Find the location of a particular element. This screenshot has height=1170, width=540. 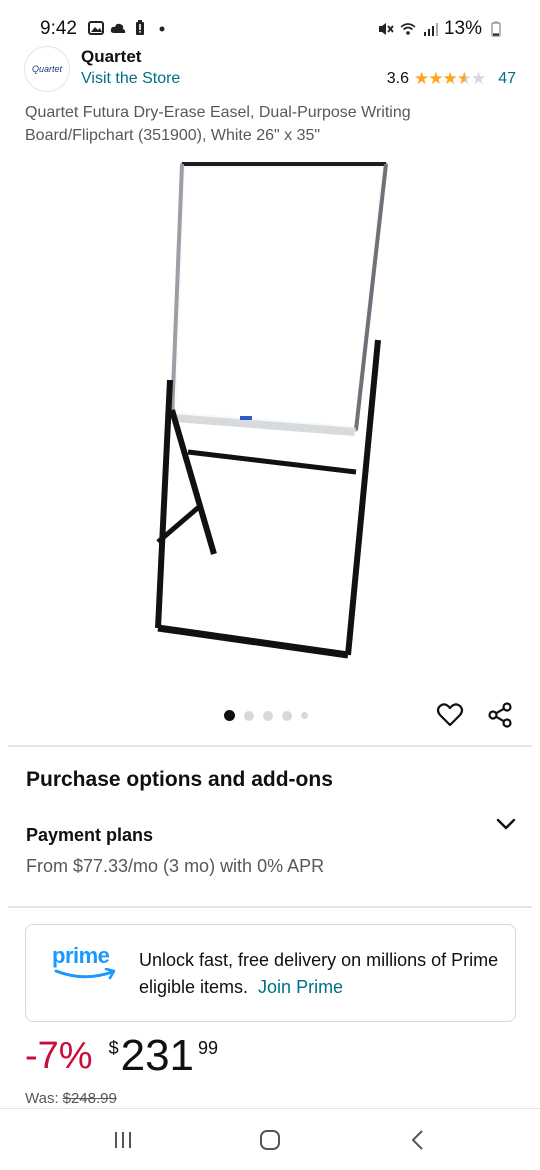

prime-logo: prime is located at coordinates (81, 955).